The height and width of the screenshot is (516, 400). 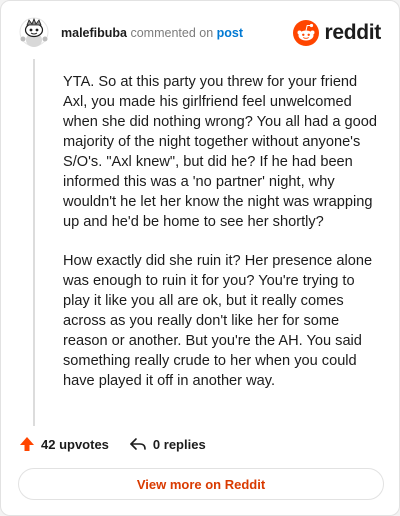 What do you see at coordinates (27, 444) in the screenshot?
I see `upvote-arrow-icon` at bounding box center [27, 444].